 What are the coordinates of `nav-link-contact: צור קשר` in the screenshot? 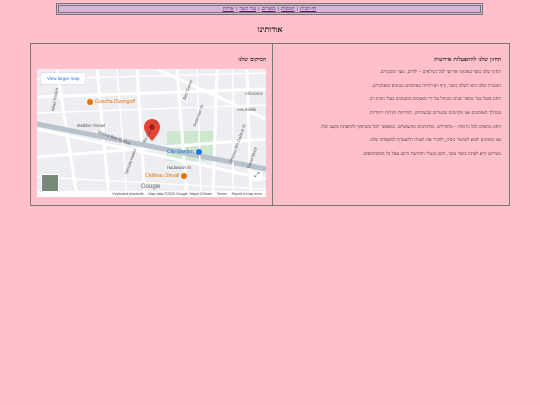 It's located at (247, 9).